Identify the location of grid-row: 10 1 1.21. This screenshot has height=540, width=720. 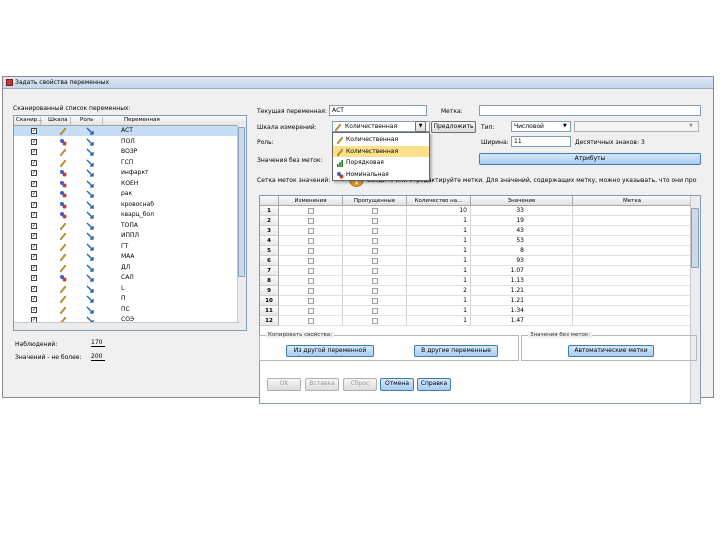
(476, 301).